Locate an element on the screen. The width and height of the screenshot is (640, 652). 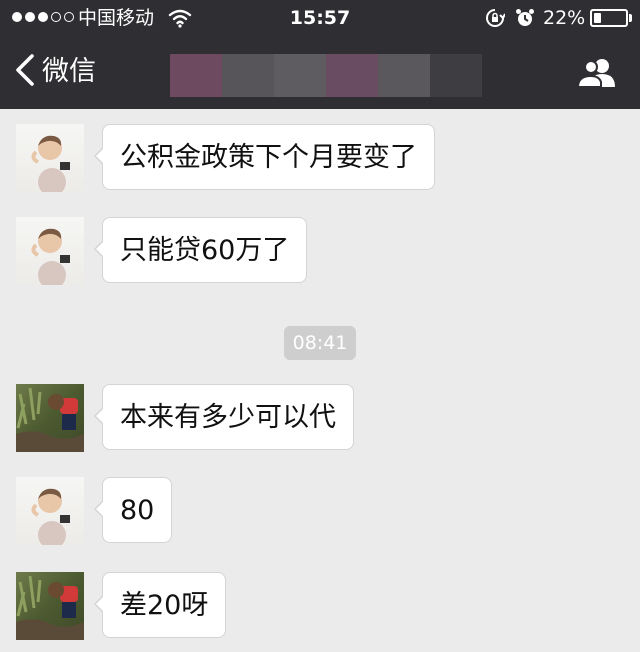
status-bar: 中国移动 15:57 22% is located at coordinates (320, 18).